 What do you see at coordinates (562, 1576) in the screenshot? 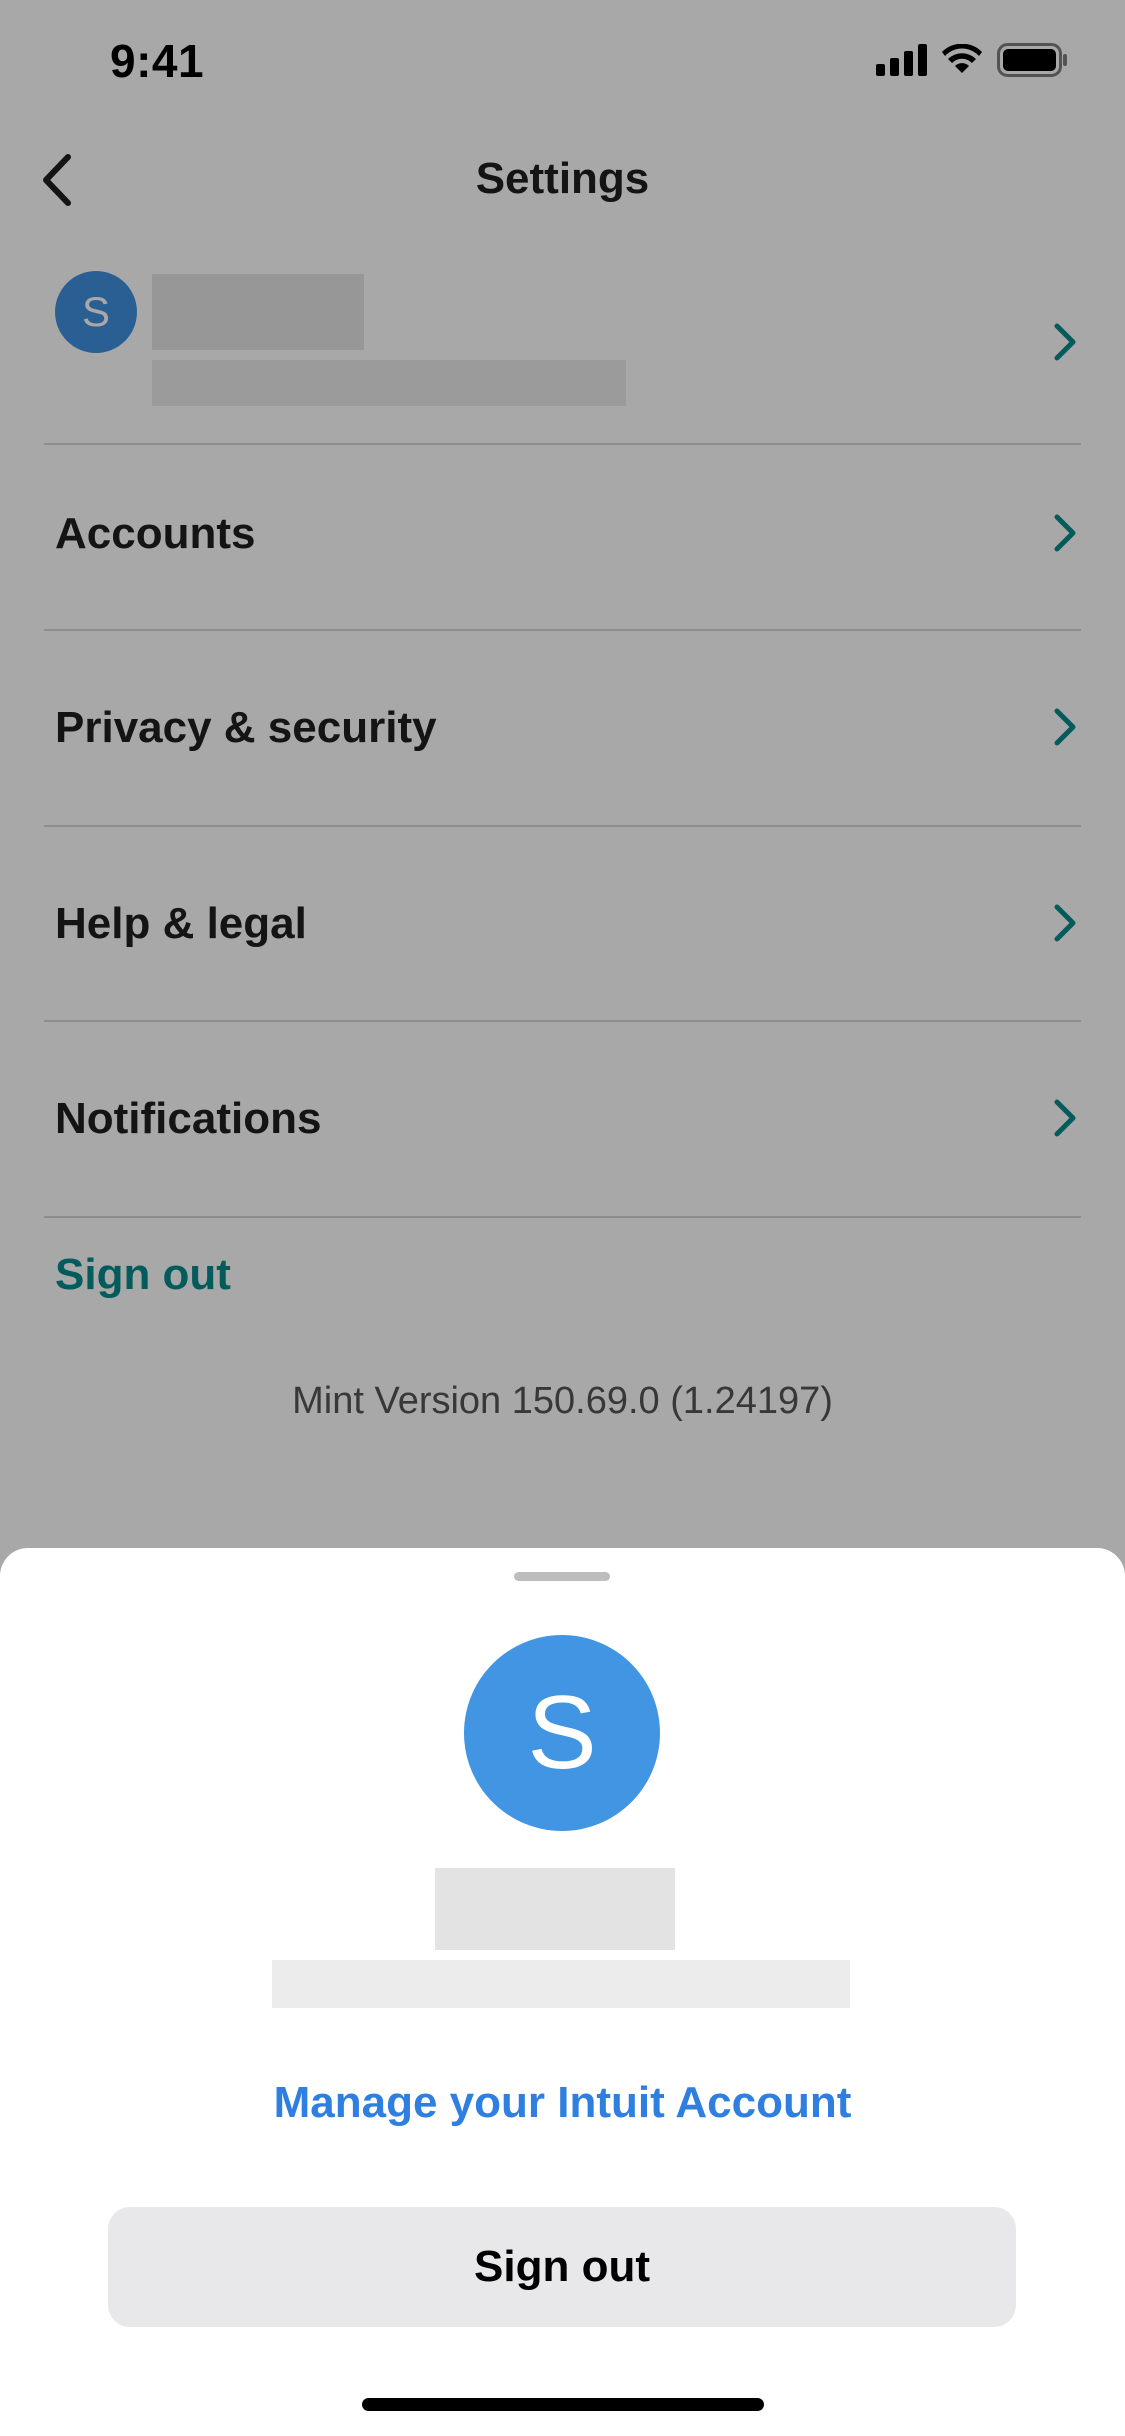
I see `sheet-grabber-handle` at bounding box center [562, 1576].